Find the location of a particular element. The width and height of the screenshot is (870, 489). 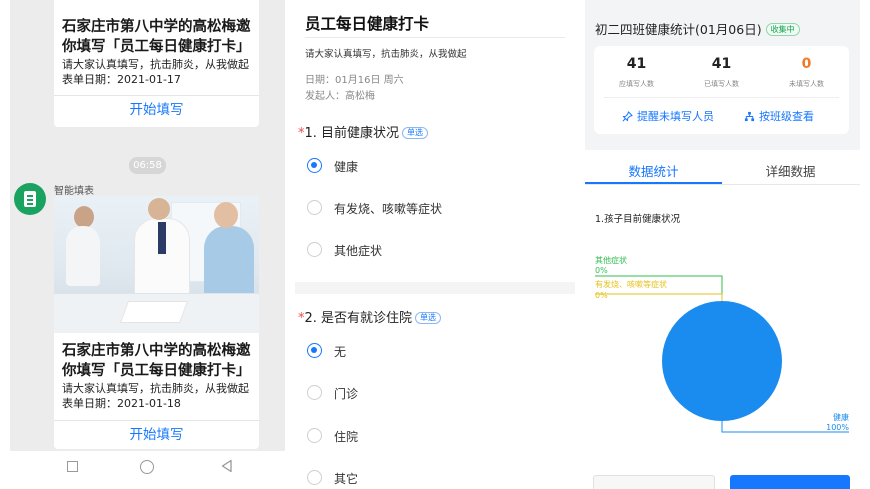

slice-label: 有发烧、咳嗽等症状 is located at coordinates (631, 284).